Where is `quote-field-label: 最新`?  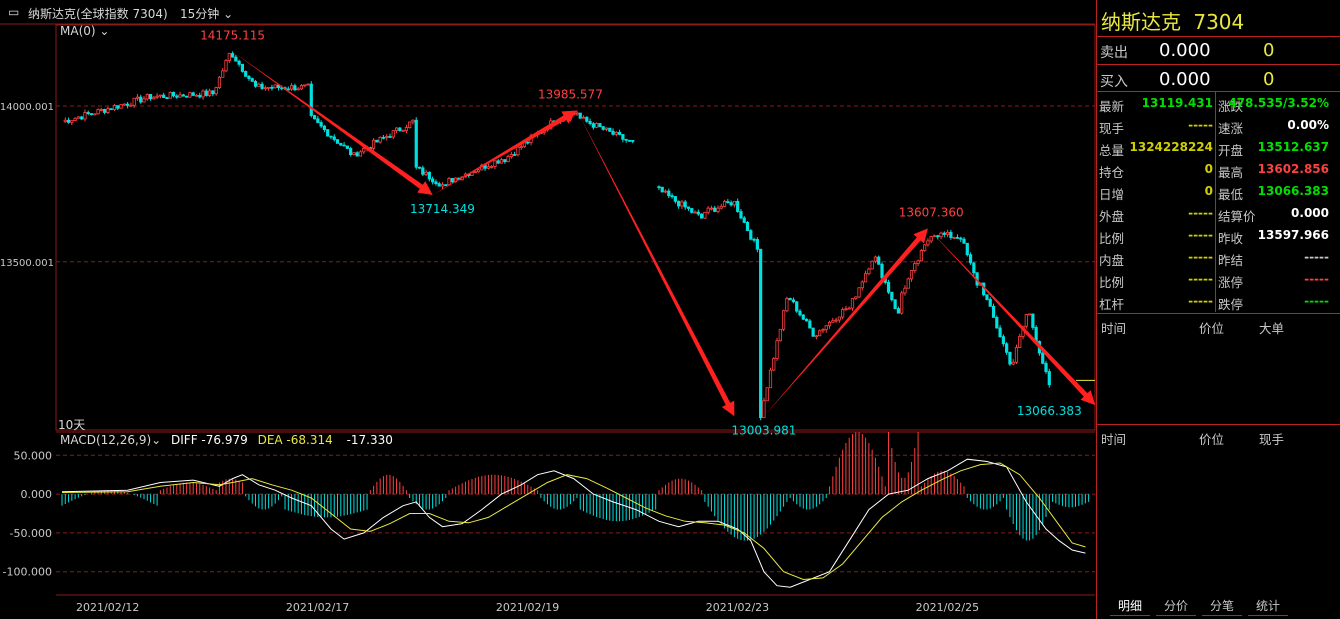 quote-field-label: 最新 is located at coordinates (1112, 106).